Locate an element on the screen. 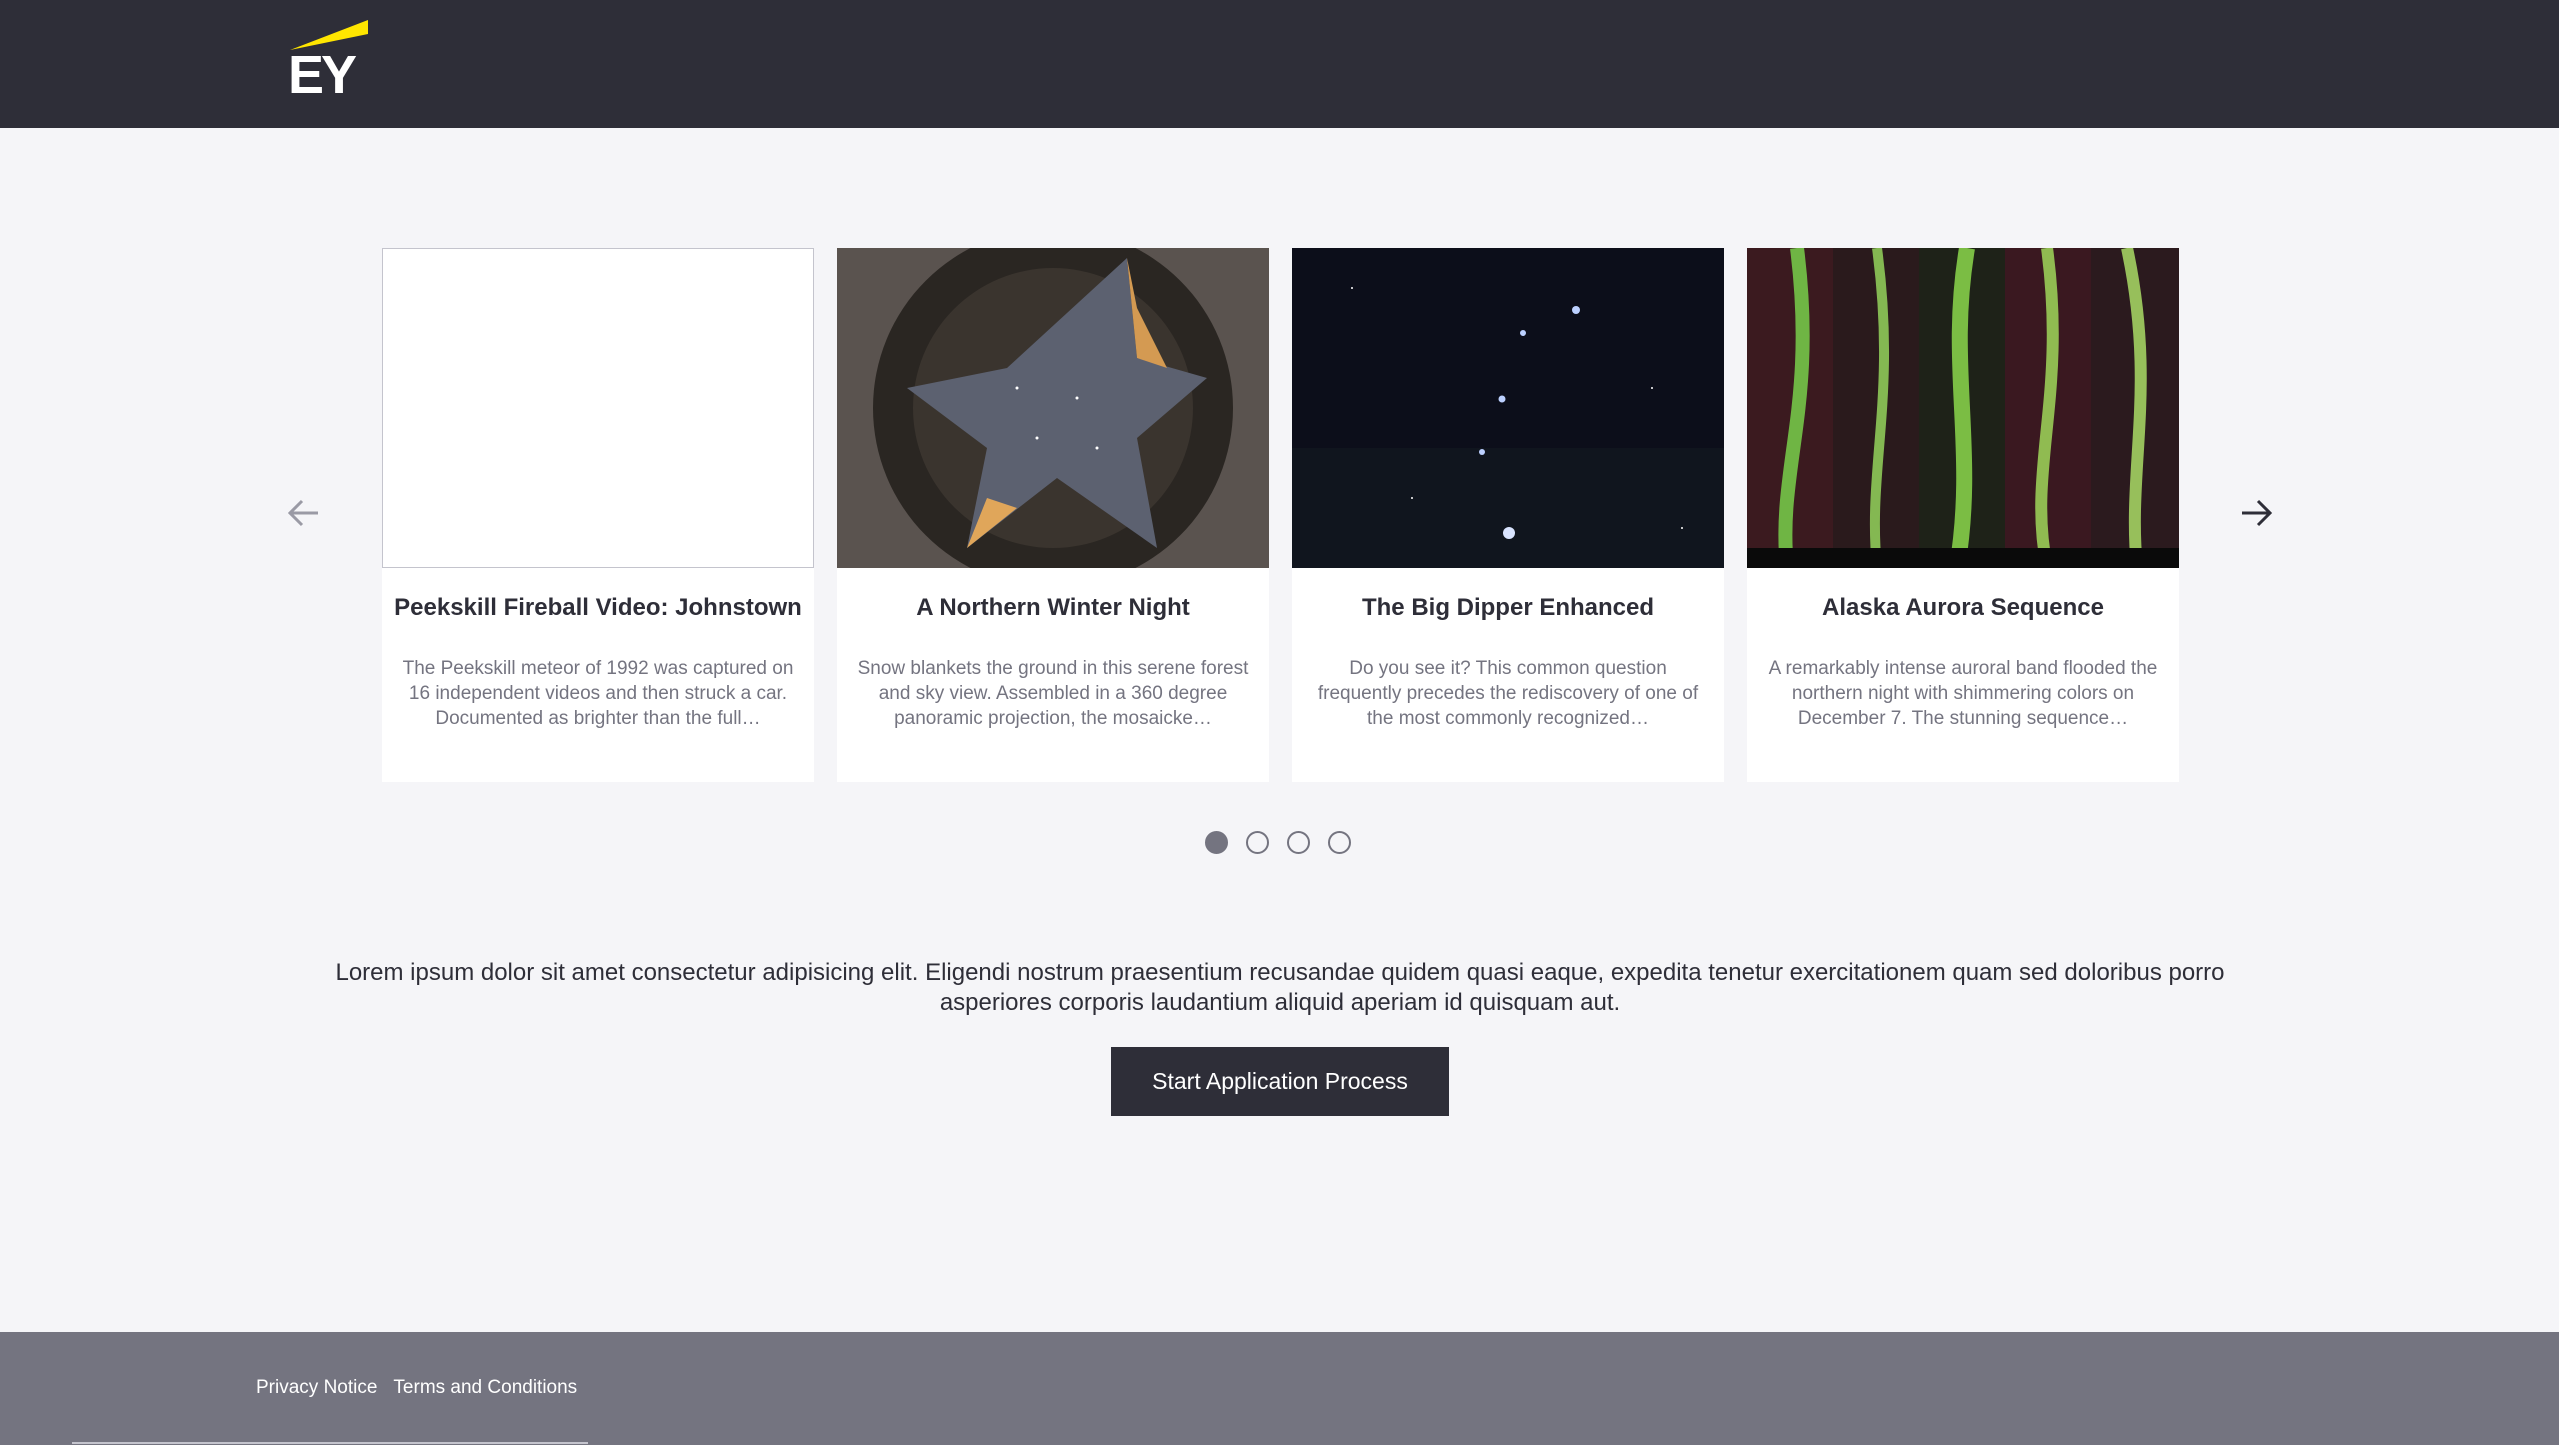  carousel-next-button is located at coordinates (2256, 513).